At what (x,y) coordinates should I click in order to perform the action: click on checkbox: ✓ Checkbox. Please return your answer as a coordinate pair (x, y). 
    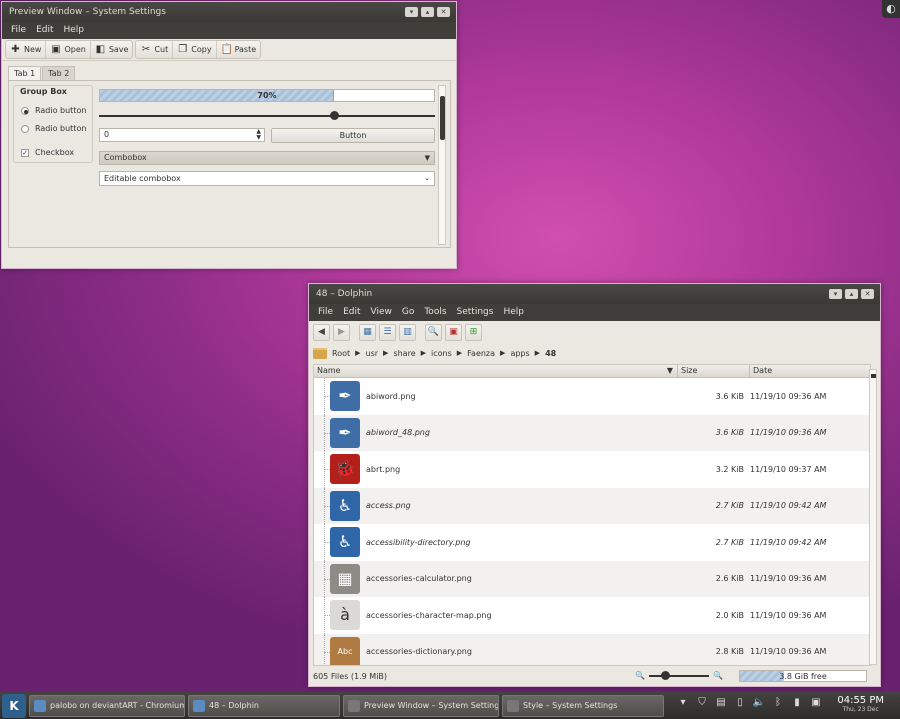
    Looking at the image, I should click on (47, 152).